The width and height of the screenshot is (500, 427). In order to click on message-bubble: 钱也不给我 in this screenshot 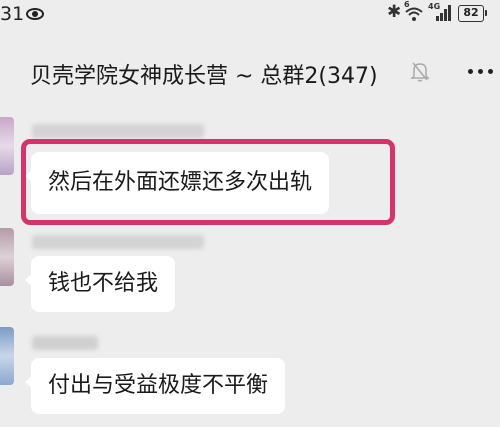, I will do `click(100, 284)`.